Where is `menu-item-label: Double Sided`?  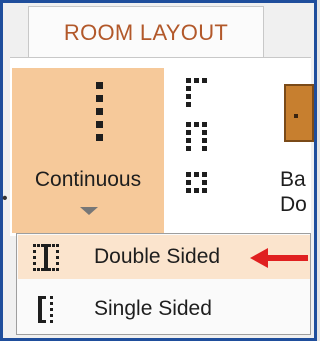 menu-item-label: Double Sided is located at coordinates (157, 256).